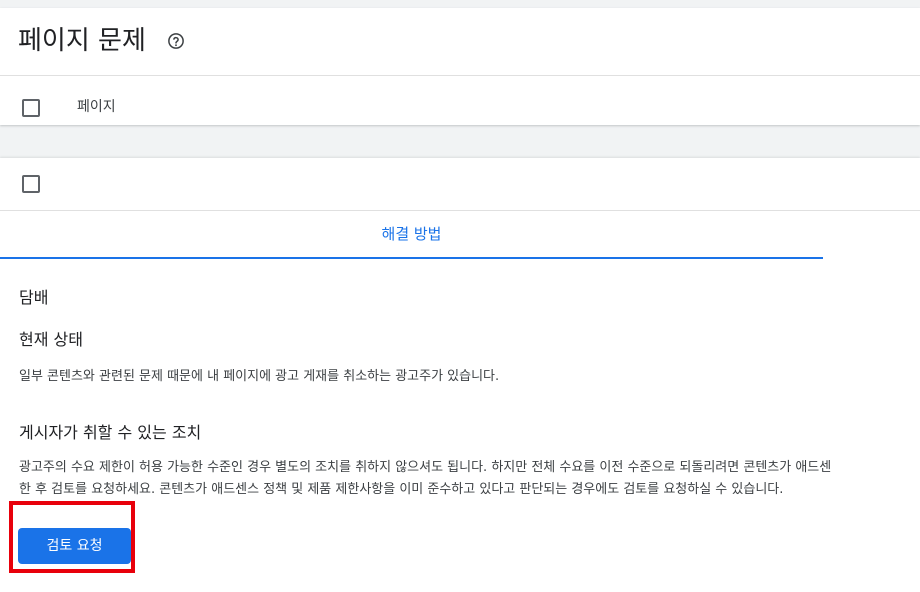  I want to click on select-all-checkbox, so click(31, 108).